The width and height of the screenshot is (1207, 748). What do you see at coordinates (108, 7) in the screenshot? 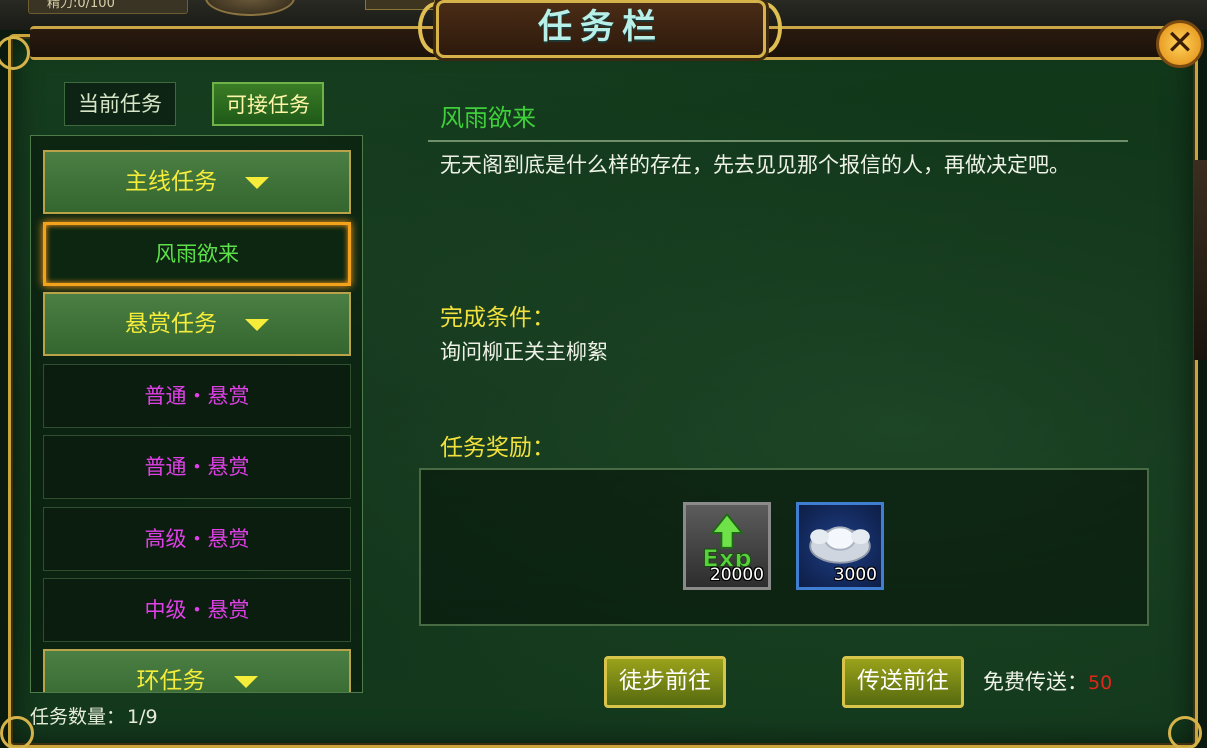
I see `stamina-bar: 精力:0/100` at bounding box center [108, 7].